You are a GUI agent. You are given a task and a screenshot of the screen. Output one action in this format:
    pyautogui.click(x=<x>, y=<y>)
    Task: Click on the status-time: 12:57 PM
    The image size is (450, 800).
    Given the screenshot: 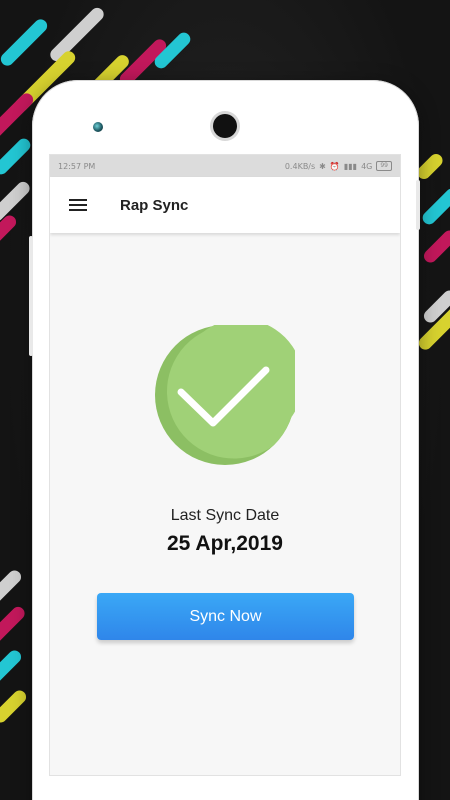 What is the action you would take?
    pyautogui.click(x=77, y=166)
    